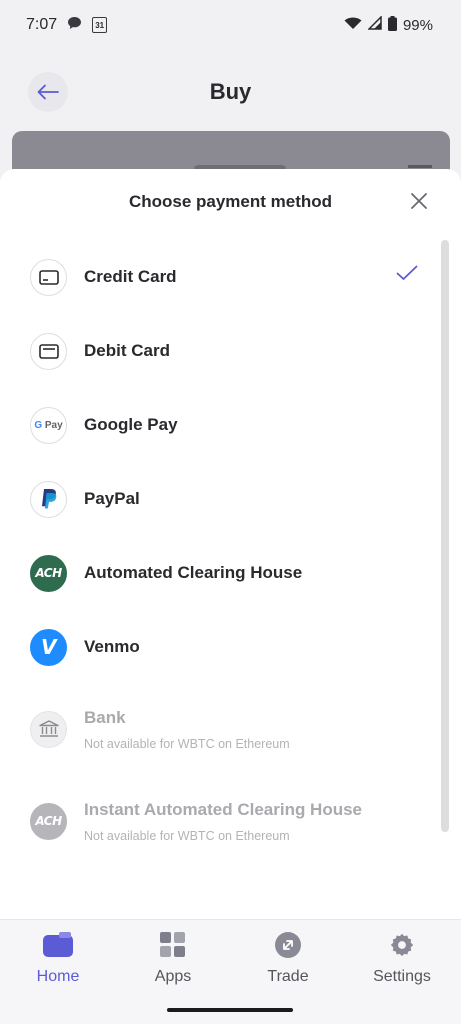 This screenshot has height=1024, width=461. Describe the element at coordinates (407, 275) in the screenshot. I see `checkmark-icon` at that location.